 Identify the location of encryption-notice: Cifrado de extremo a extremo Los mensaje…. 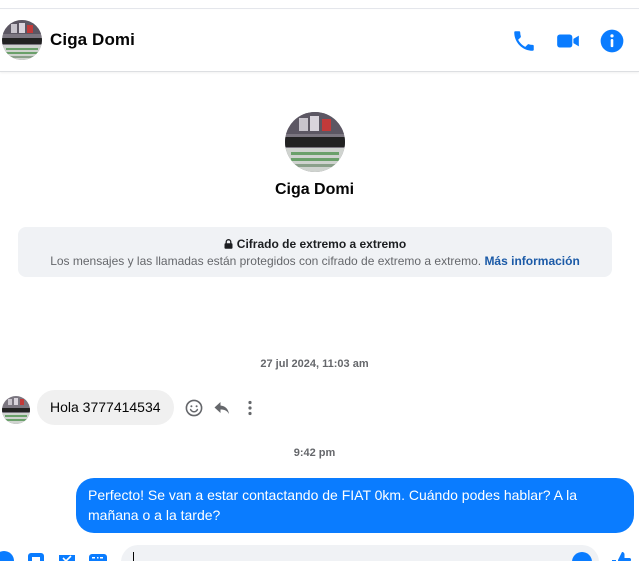
(315, 252).